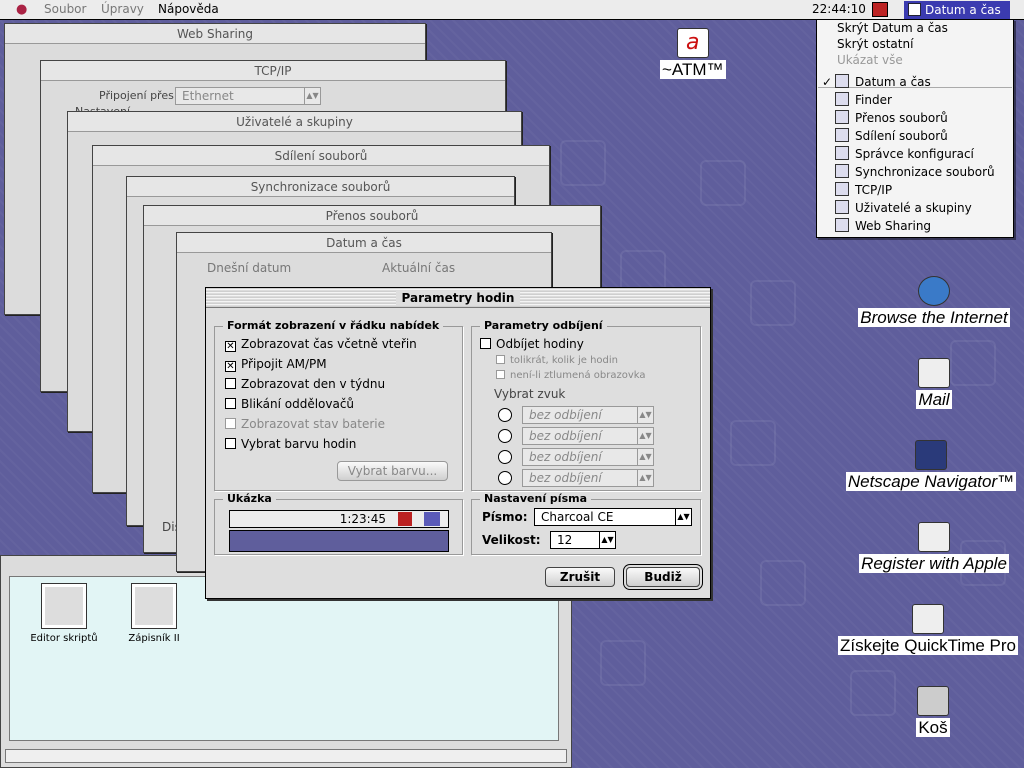 This screenshot has width=1024, height=768. What do you see at coordinates (535, 498) in the screenshot?
I see `group-label: Nastavení písma` at bounding box center [535, 498].